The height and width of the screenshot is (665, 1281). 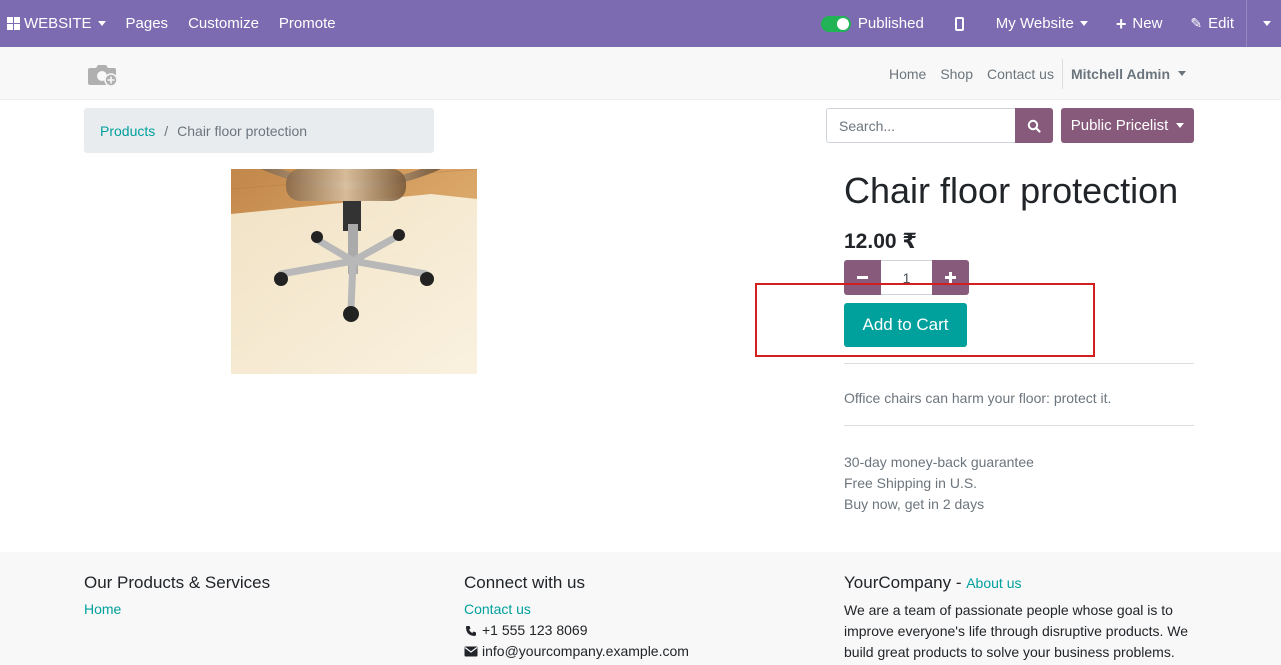 I want to click on new-button: + New, so click(x=1139, y=23).